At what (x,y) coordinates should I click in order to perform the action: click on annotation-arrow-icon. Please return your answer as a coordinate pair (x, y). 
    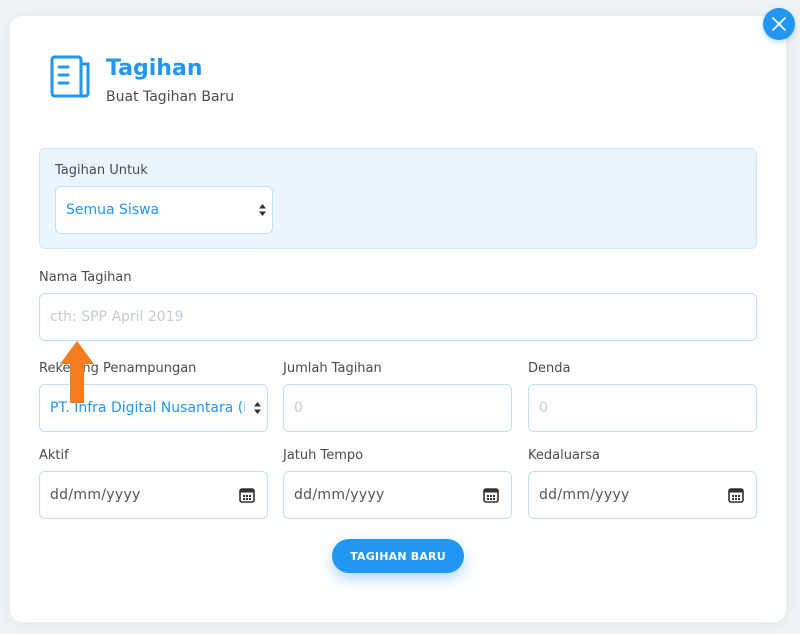
    Looking at the image, I should click on (77, 372).